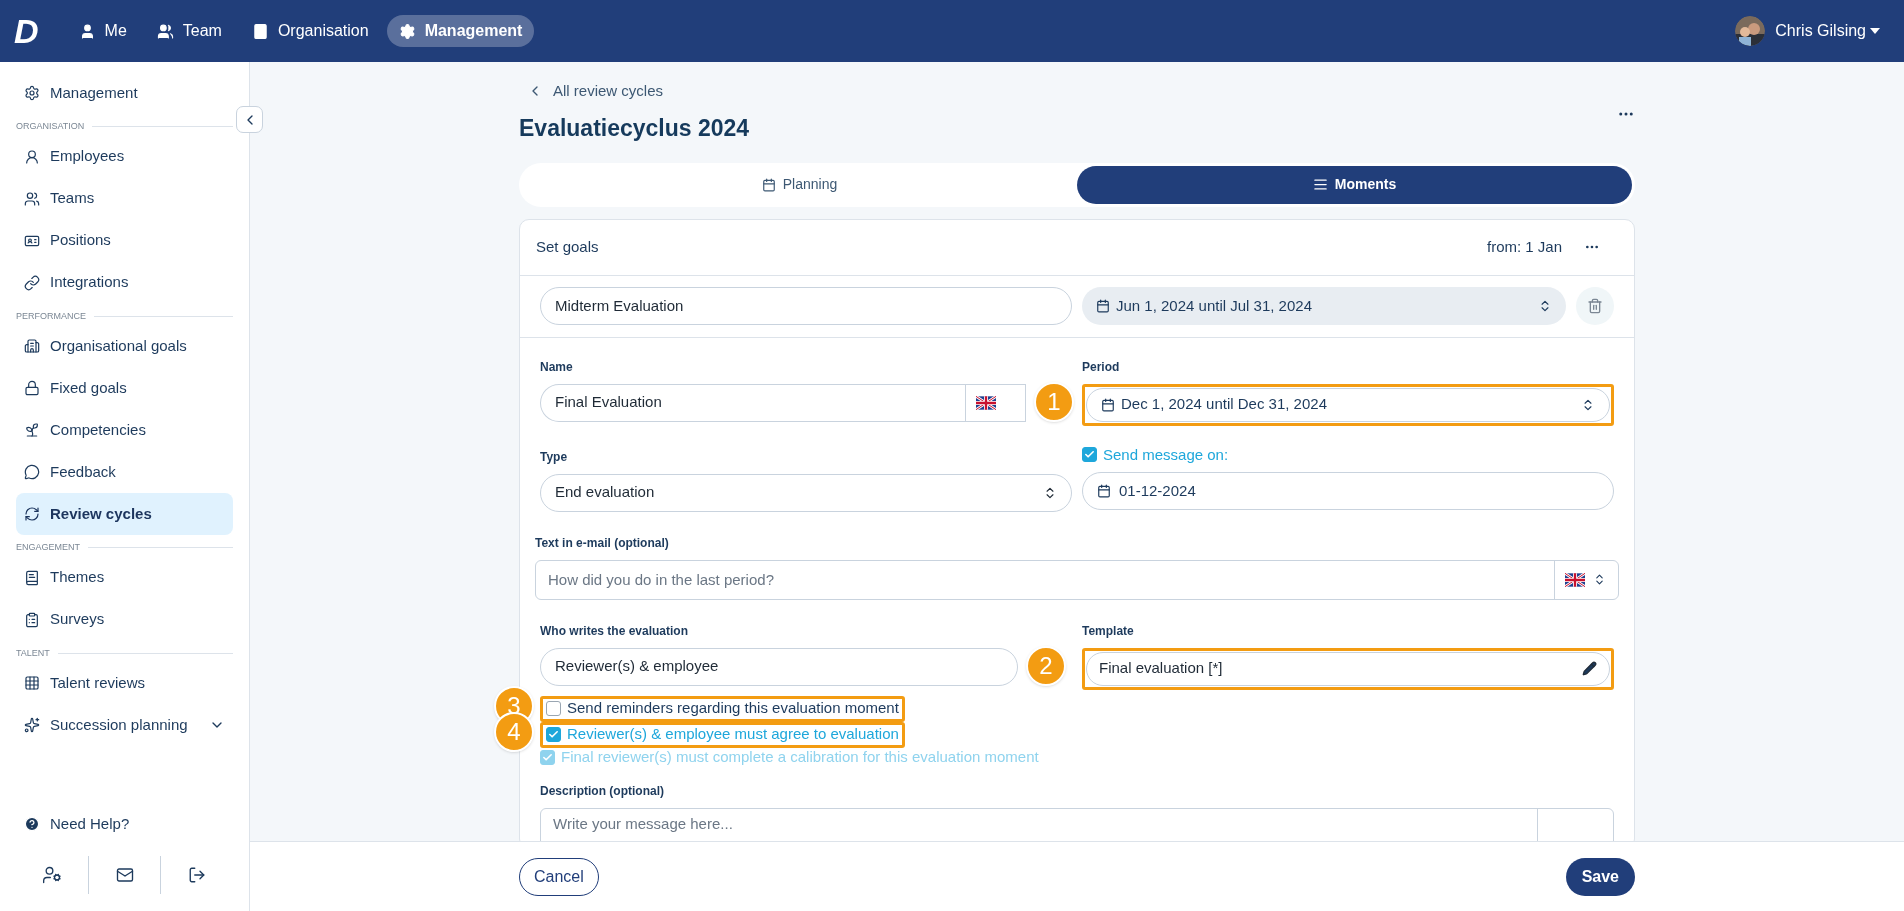 Image resolution: width=1904 pixels, height=911 pixels. What do you see at coordinates (1827, 31) in the screenshot?
I see `user-menu: Chris Gilsing` at bounding box center [1827, 31].